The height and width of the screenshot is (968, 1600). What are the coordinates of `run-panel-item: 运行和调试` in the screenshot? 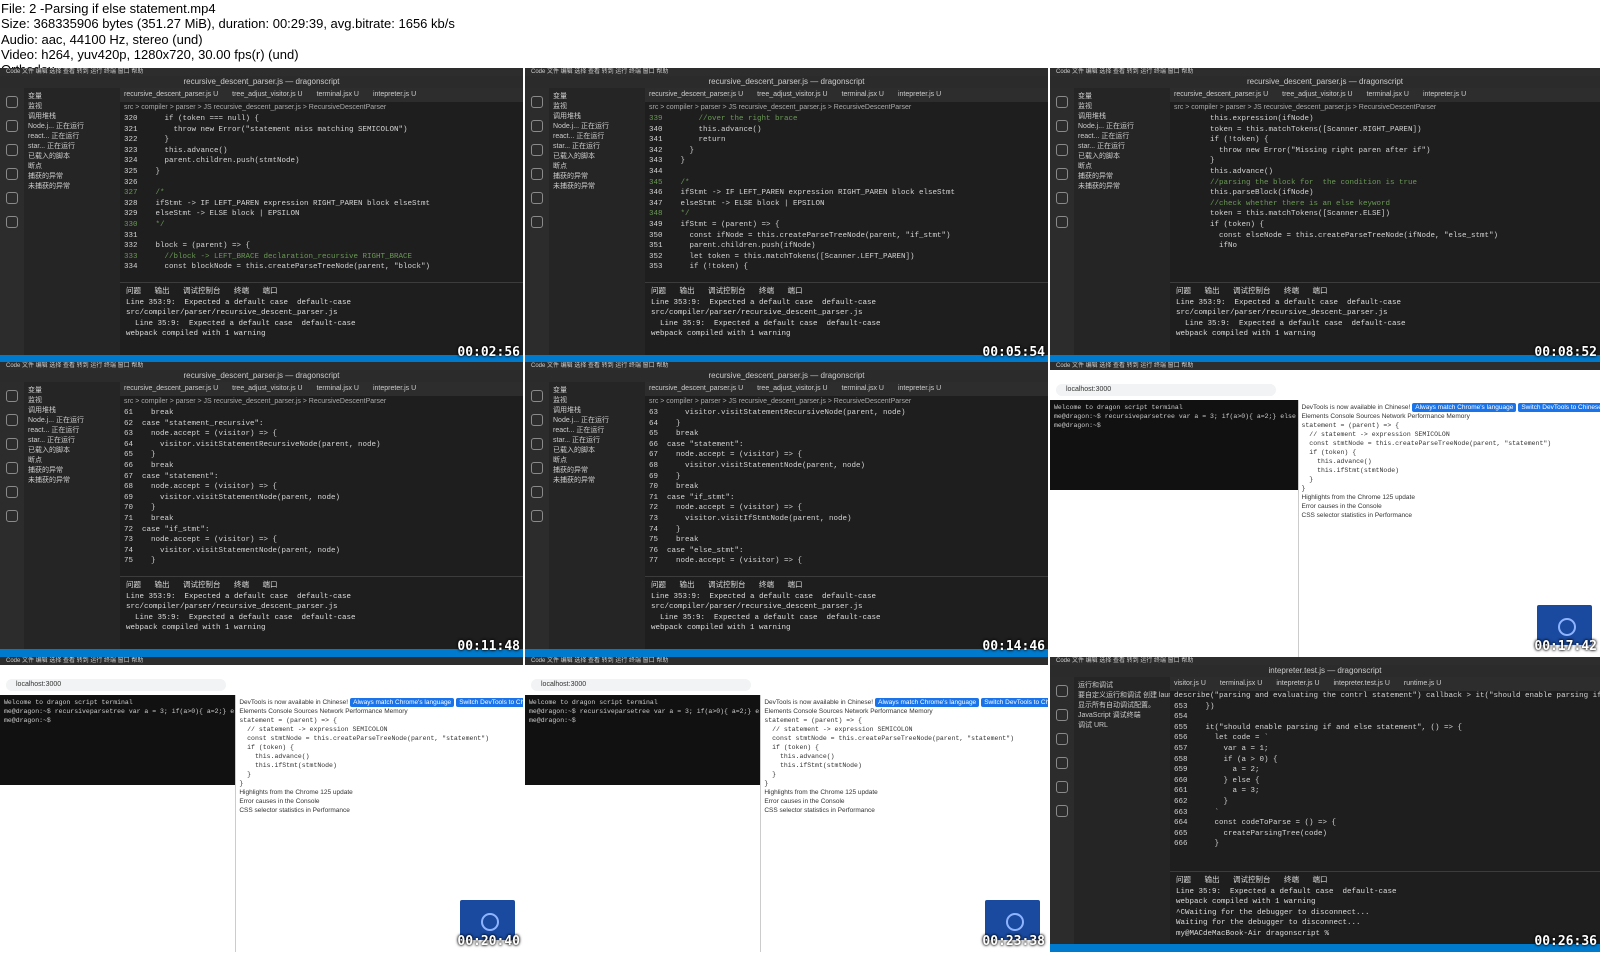 It's located at (1122, 686).